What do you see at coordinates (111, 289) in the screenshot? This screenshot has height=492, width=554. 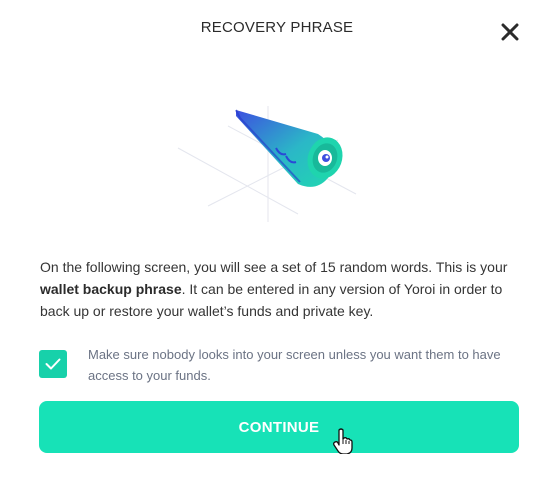 I see `instructions-text-bold: wallet backup phrase` at bounding box center [111, 289].